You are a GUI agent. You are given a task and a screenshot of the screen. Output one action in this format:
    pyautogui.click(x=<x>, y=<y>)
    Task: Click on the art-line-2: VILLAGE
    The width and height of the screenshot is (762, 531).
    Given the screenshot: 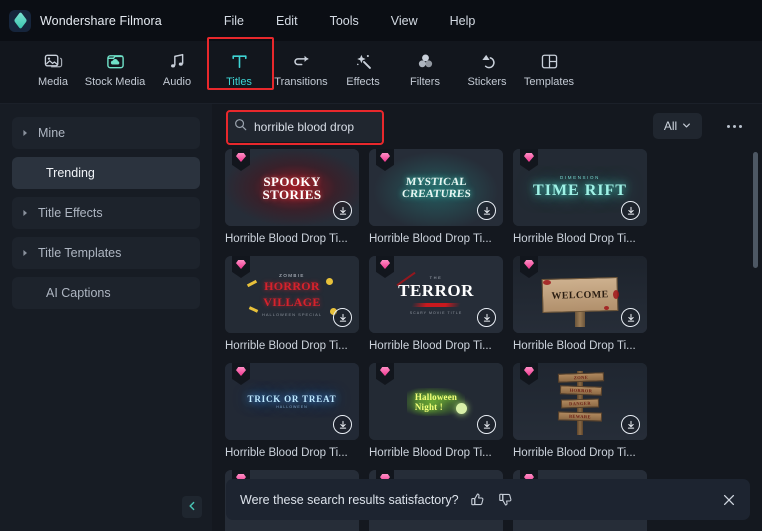 What is the action you would take?
    pyautogui.click(x=292, y=301)
    